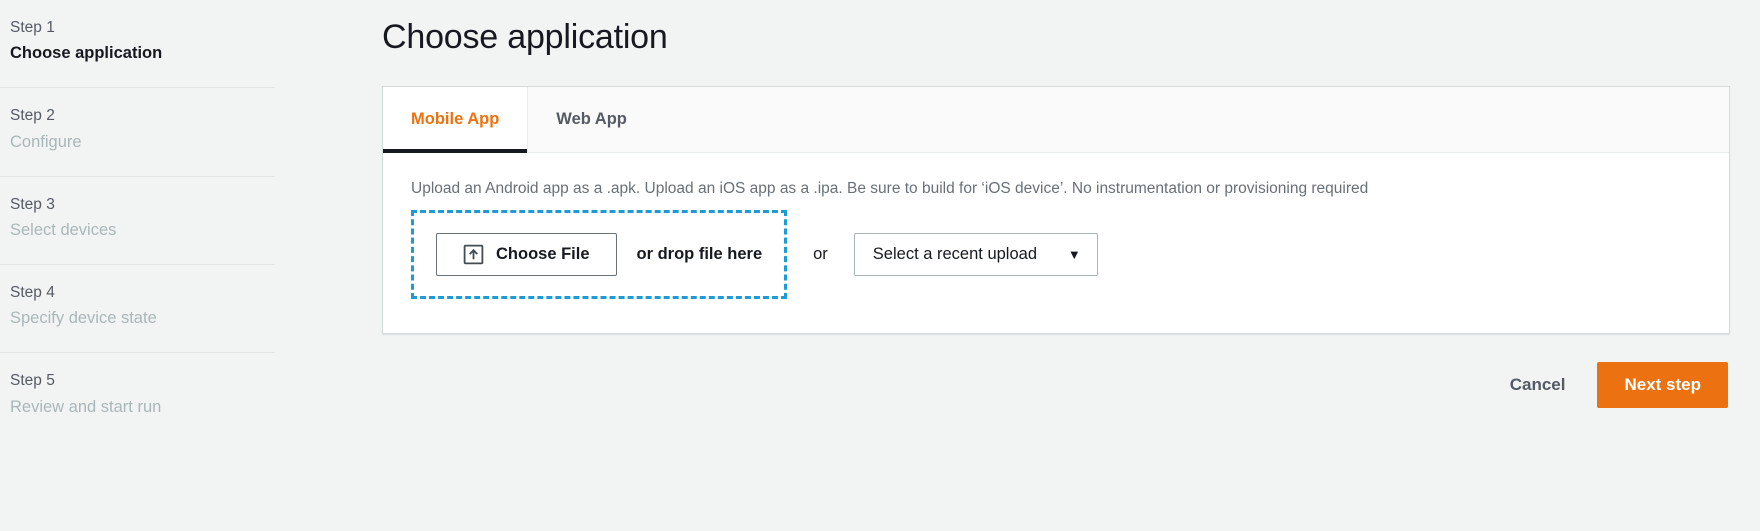  What do you see at coordinates (32, 204) in the screenshot?
I see `sidebar-step-3-number: Step 3` at bounding box center [32, 204].